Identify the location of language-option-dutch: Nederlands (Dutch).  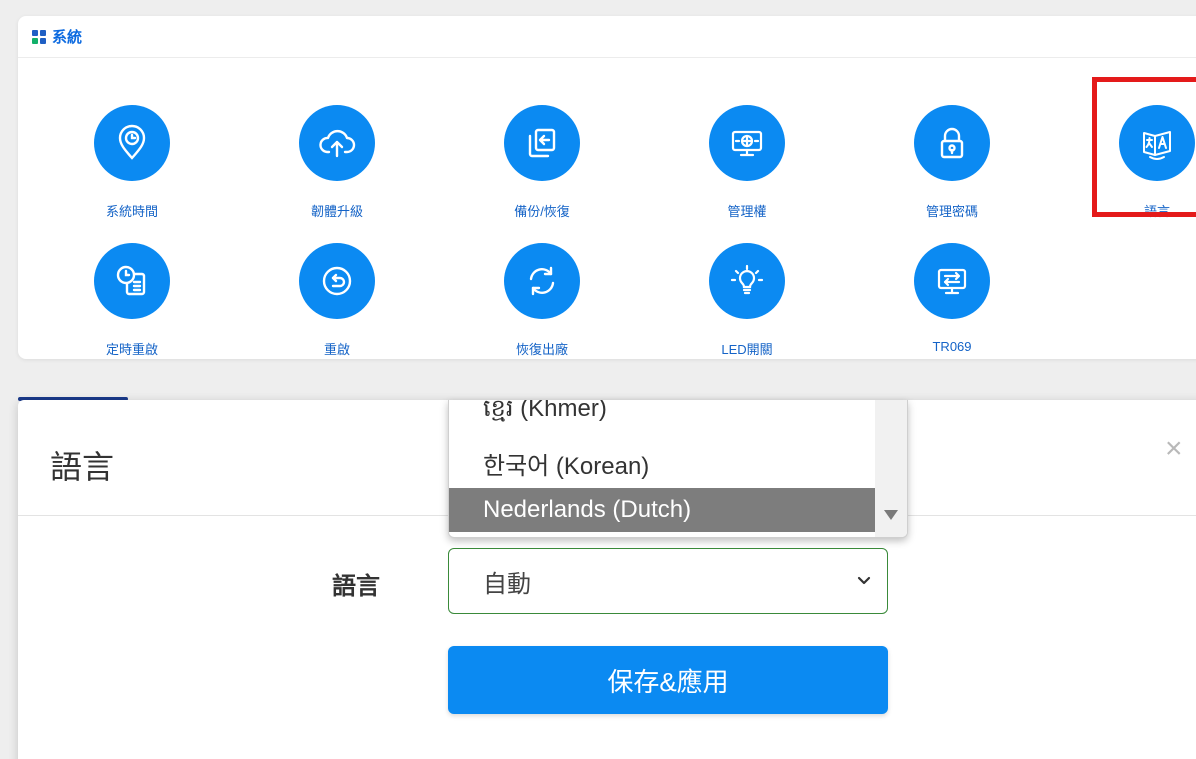
(663, 510).